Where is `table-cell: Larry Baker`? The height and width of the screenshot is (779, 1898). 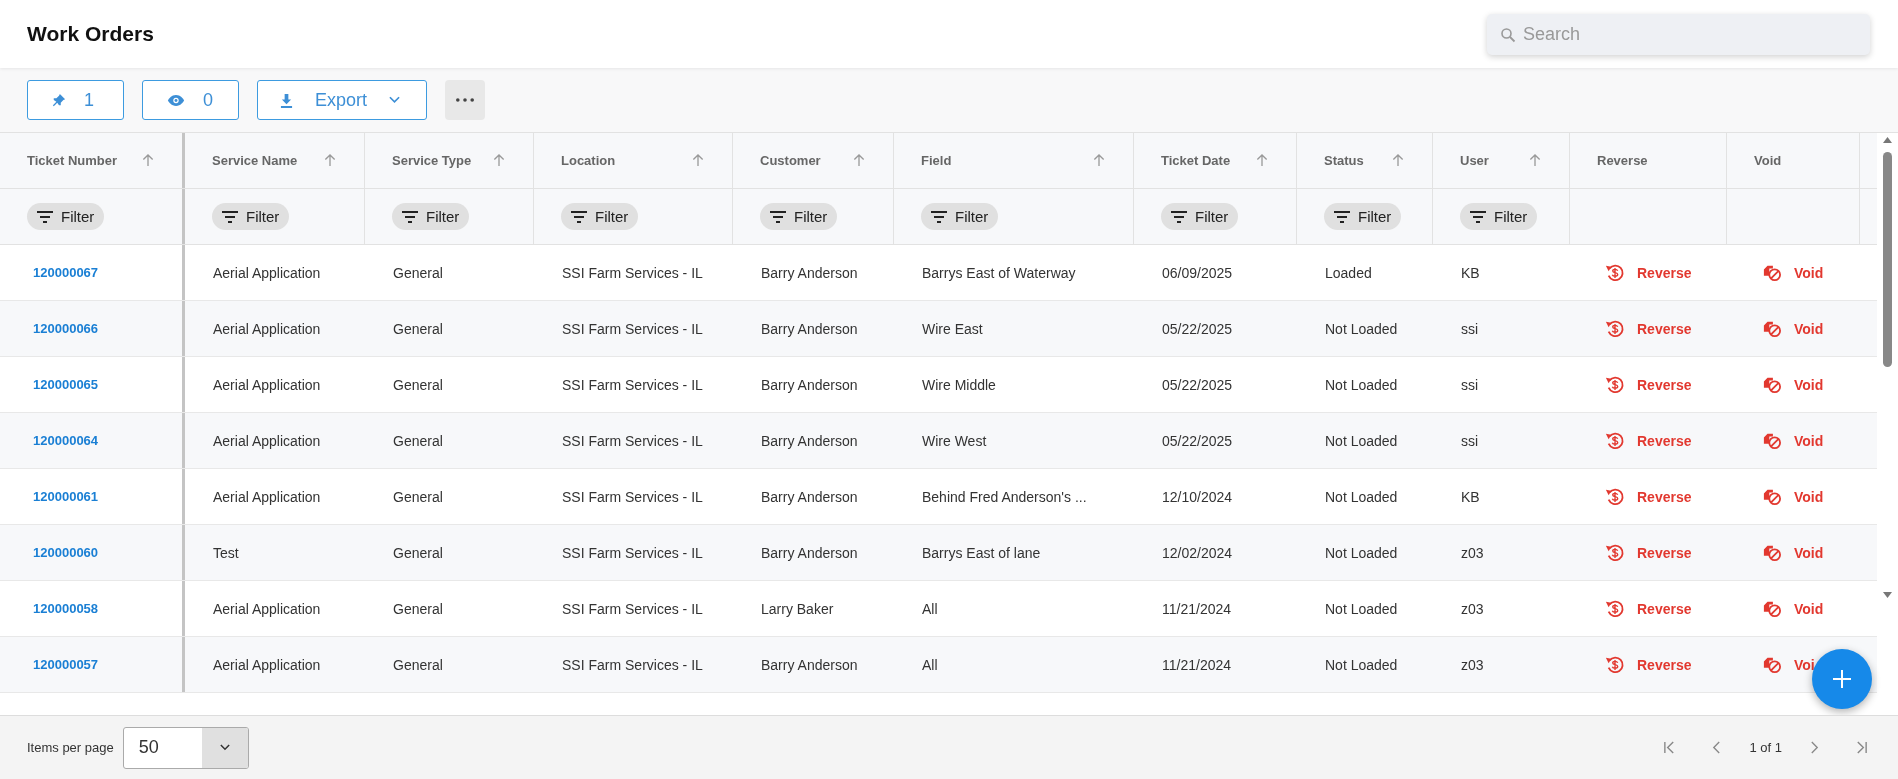 table-cell: Larry Baker is located at coordinates (797, 608).